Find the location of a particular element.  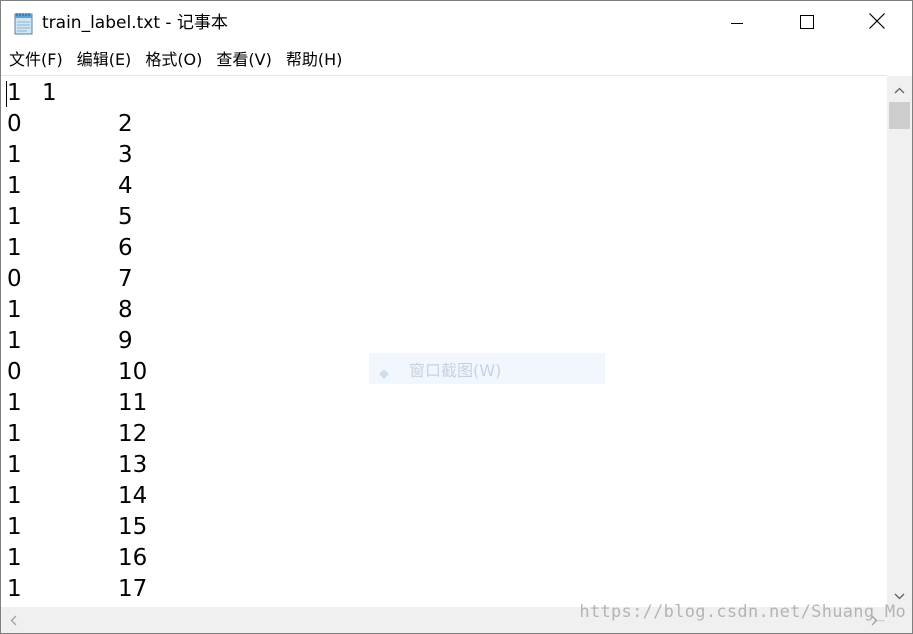

diamond-icon is located at coordinates (384, 371).